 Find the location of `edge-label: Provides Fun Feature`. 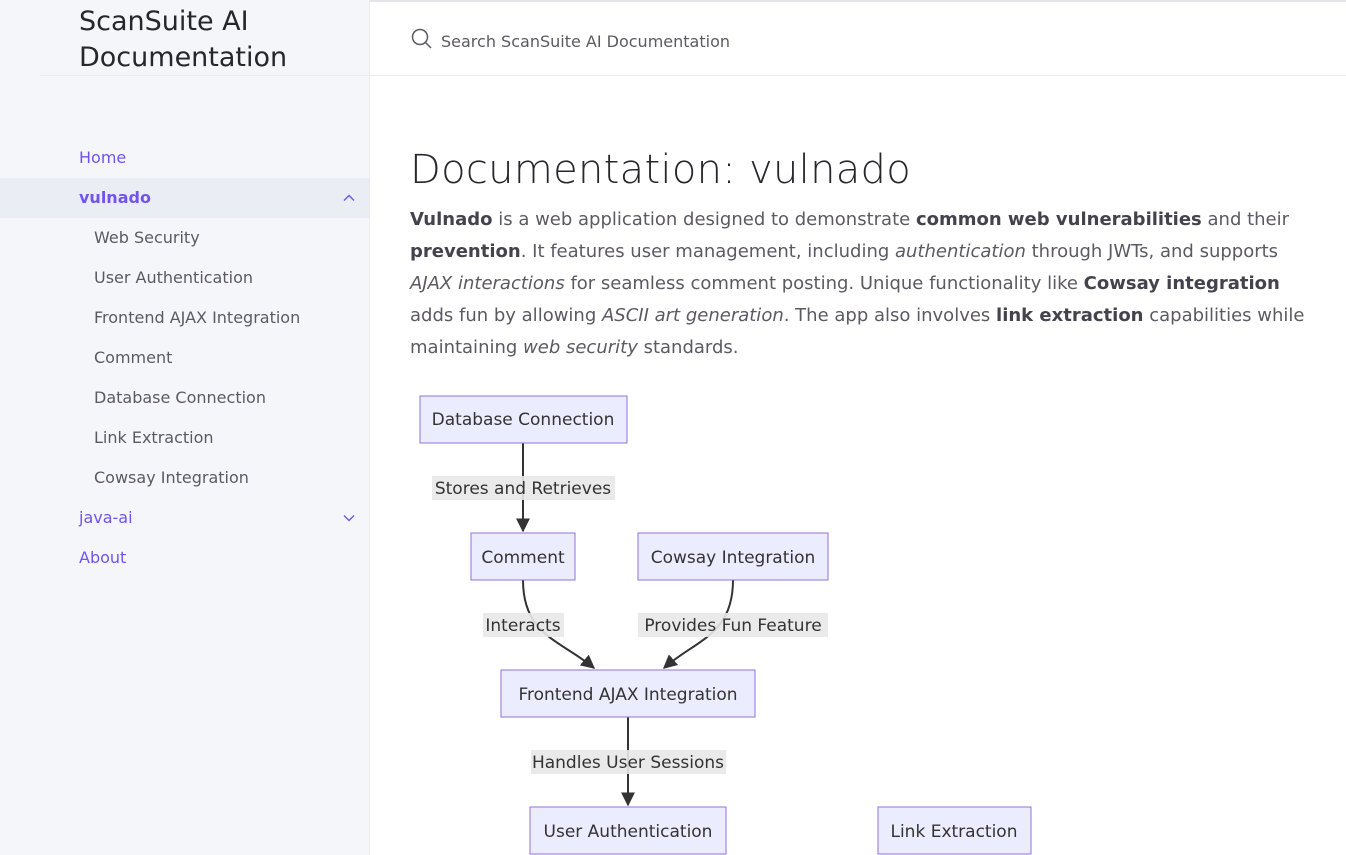

edge-label: Provides Fun Feature is located at coordinates (733, 625).